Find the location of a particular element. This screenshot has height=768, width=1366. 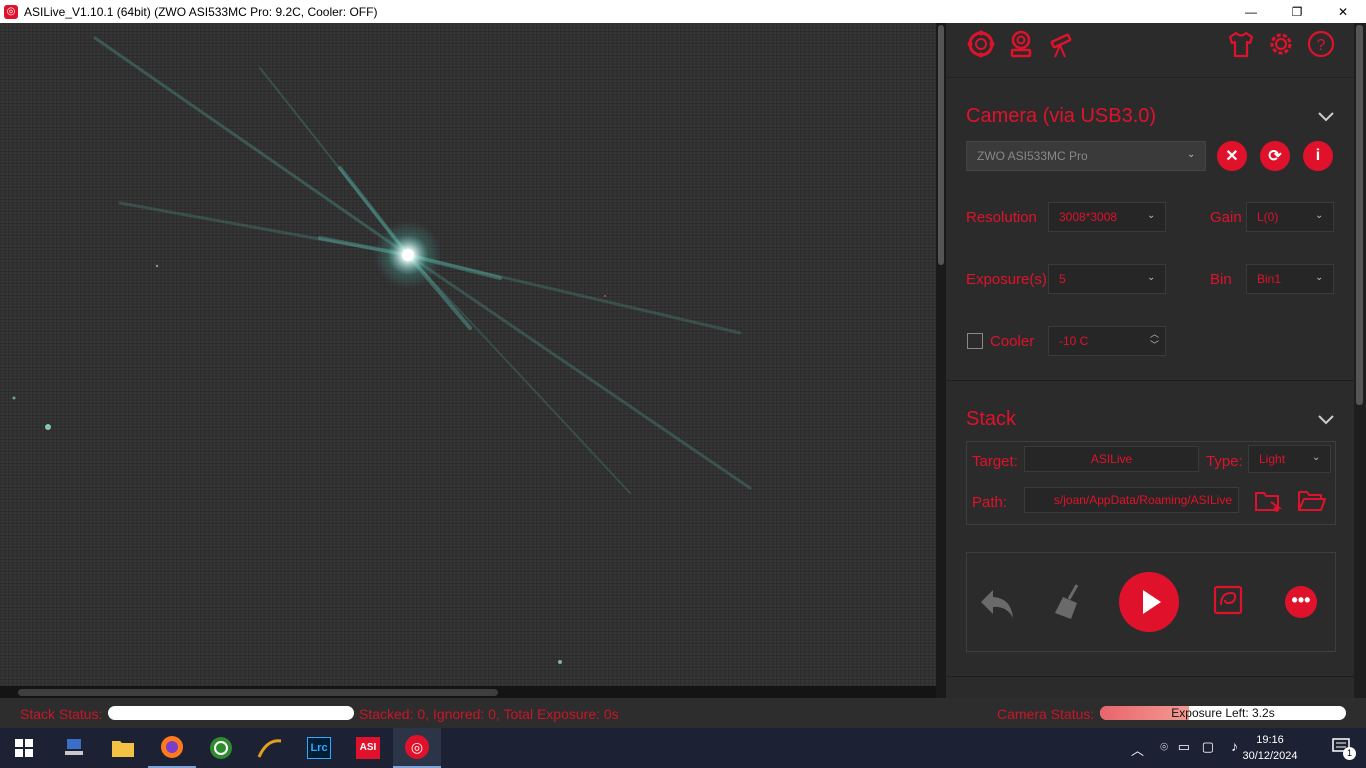

cooler-temp-value: -10 C is located at coordinates (1074, 341).